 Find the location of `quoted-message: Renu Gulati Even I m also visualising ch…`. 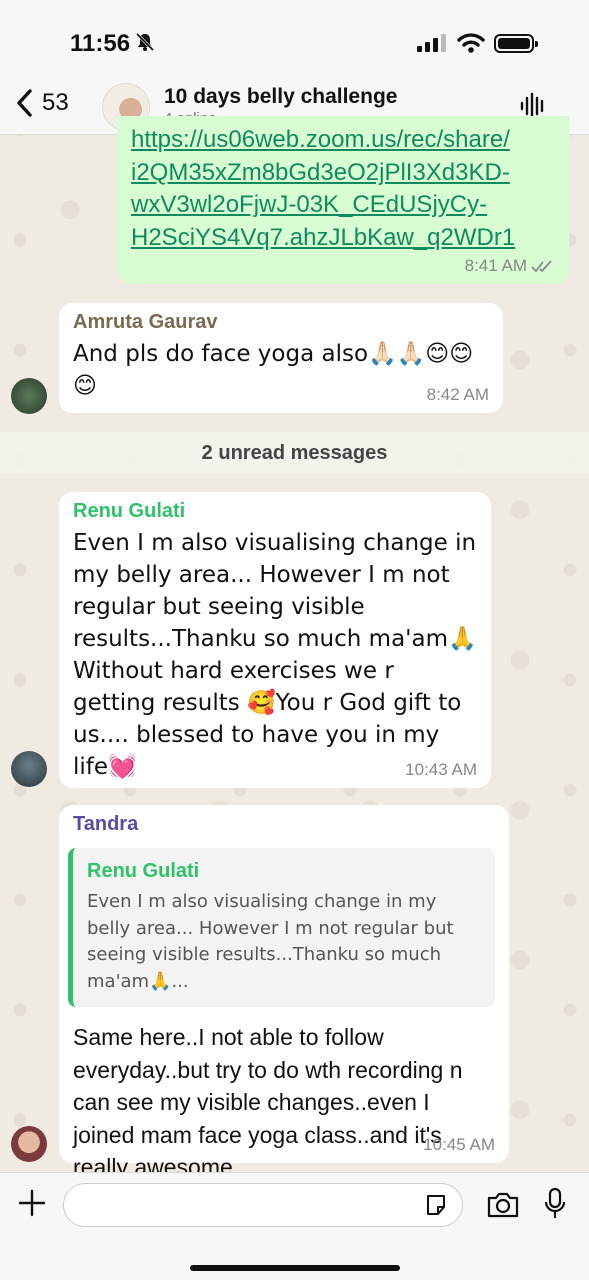

quoted-message: Renu Gulati Even I m also visualising ch… is located at coordinates (281, 927).